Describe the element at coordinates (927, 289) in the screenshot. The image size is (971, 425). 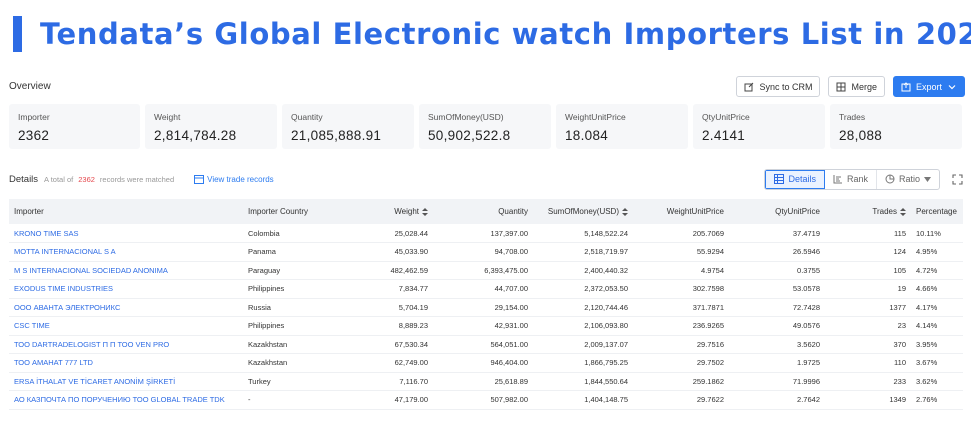
I see `percentage-cell: 4.66%` at that location.